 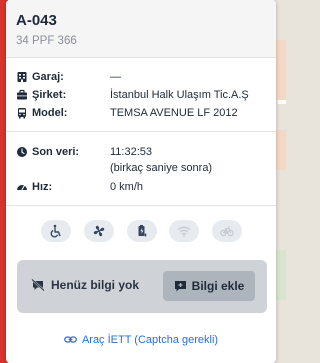 What do you see at coordinates (115, 77) in the screenshot?
I see `garage-value: —` at bounding box center [115, 77].